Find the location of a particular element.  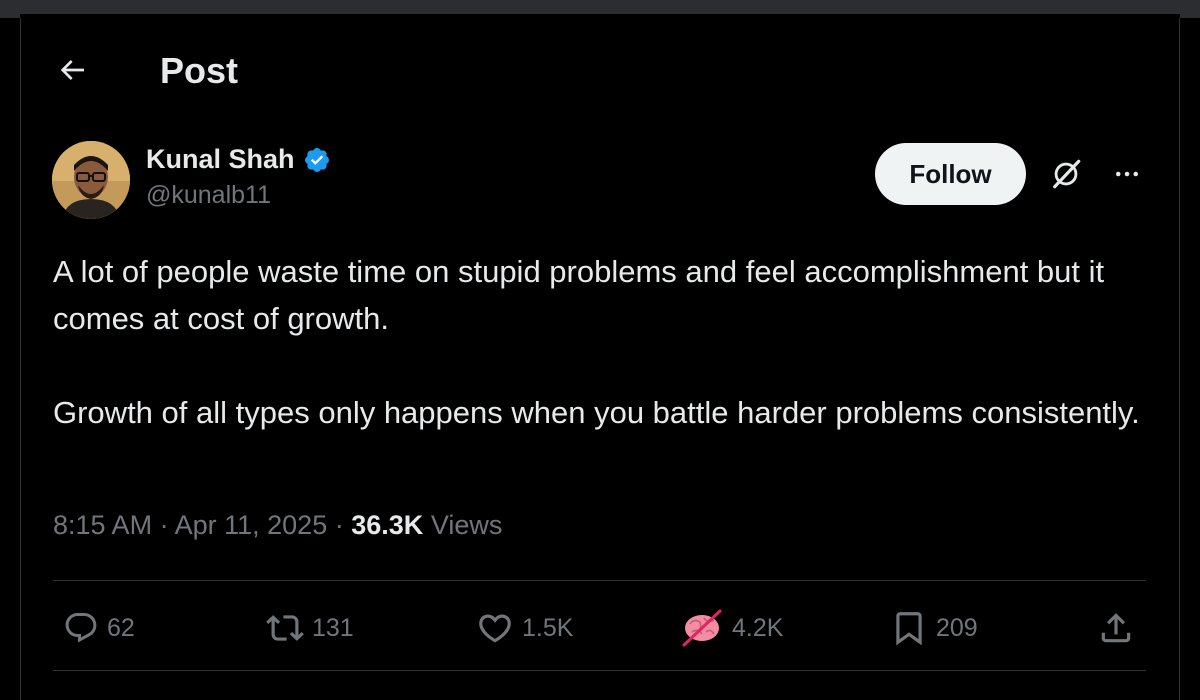

avatar-image is located at coordinates (91, 180).